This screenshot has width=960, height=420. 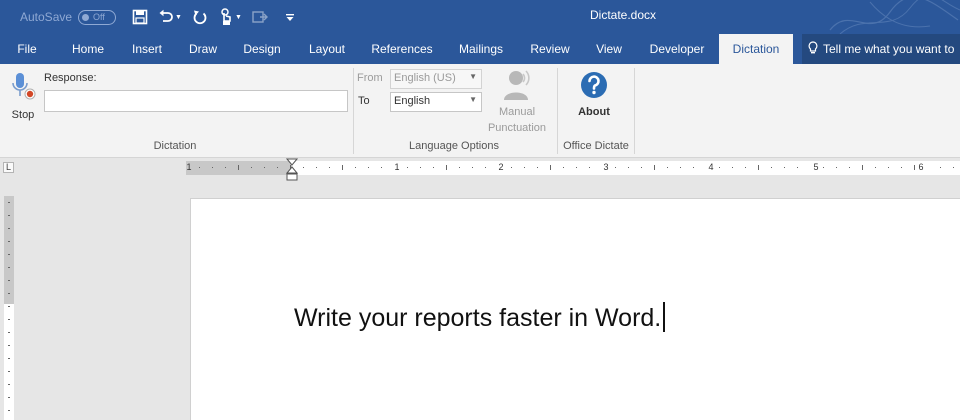 I want to click on record-dot-icon, so click(x=30, y=94).